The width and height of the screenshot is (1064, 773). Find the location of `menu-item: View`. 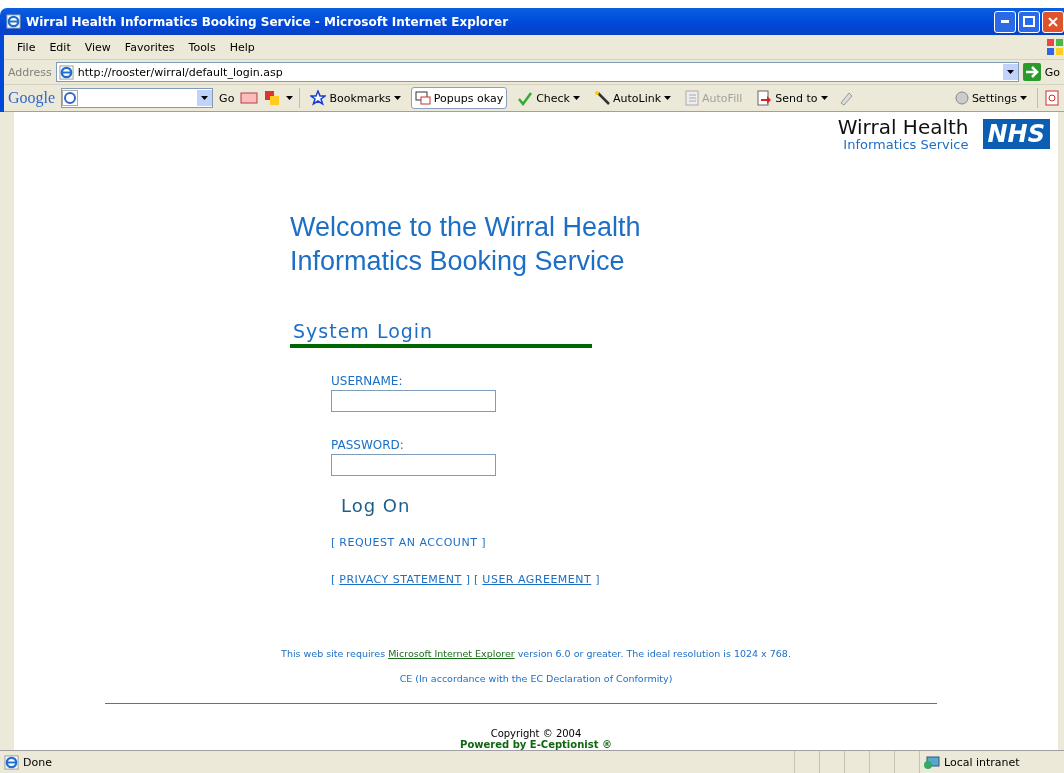

menu-item: View is located at coordinates (97, 47).